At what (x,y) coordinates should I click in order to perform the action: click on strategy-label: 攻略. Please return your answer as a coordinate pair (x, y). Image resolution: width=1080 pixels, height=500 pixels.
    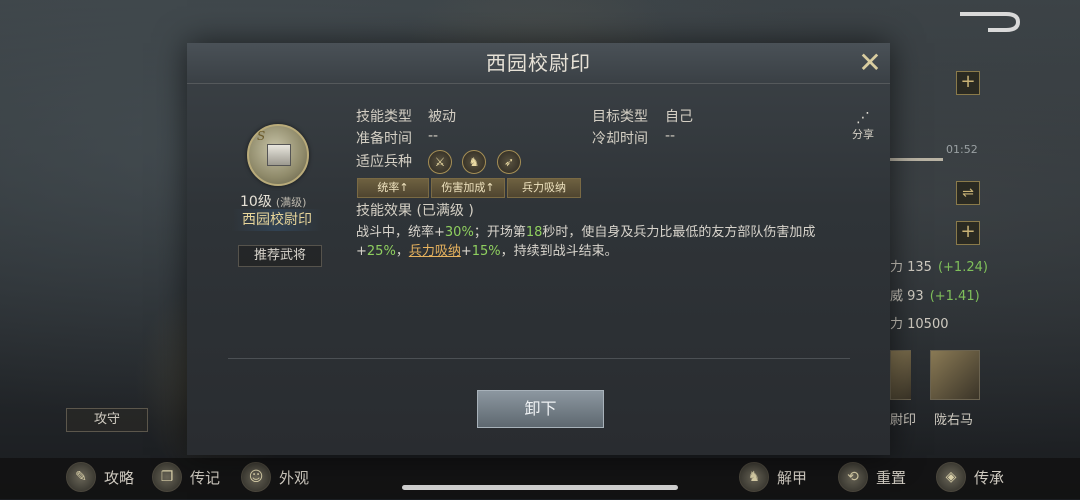
    Looking at the image, I should click on (119, 477).